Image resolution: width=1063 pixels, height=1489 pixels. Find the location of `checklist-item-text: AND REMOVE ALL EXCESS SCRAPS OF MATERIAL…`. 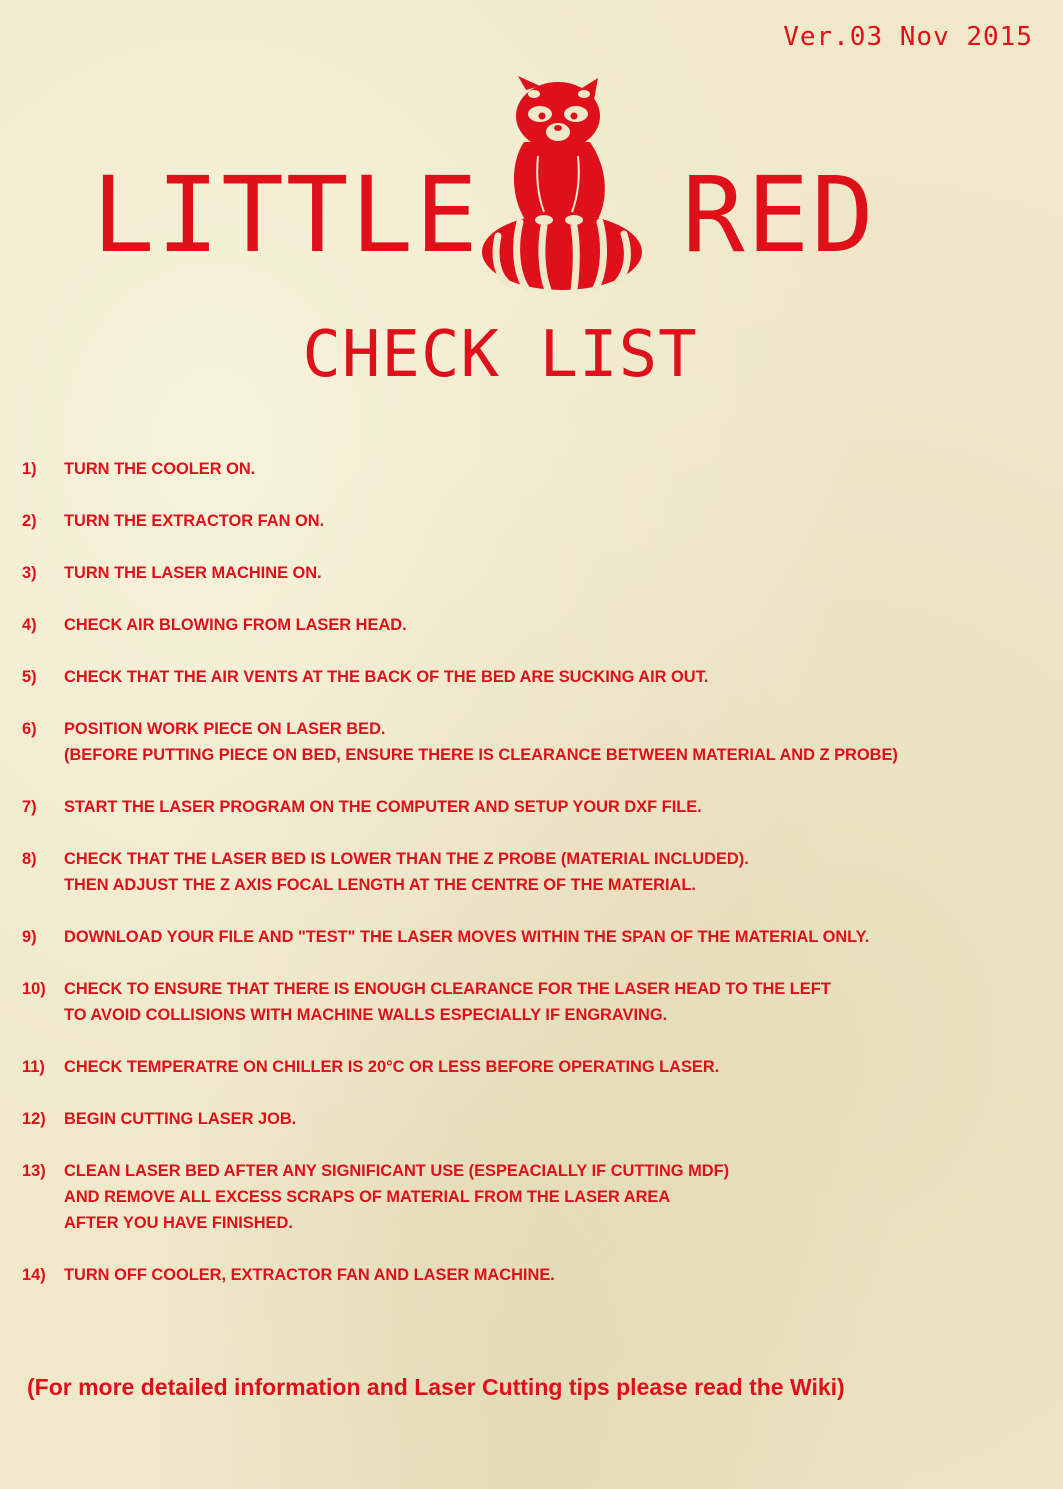

checklist-item-text: AND REMOVE ALL EXCESS SCRAPS OF MATERIAL… is located at coordinates (367, 1197).